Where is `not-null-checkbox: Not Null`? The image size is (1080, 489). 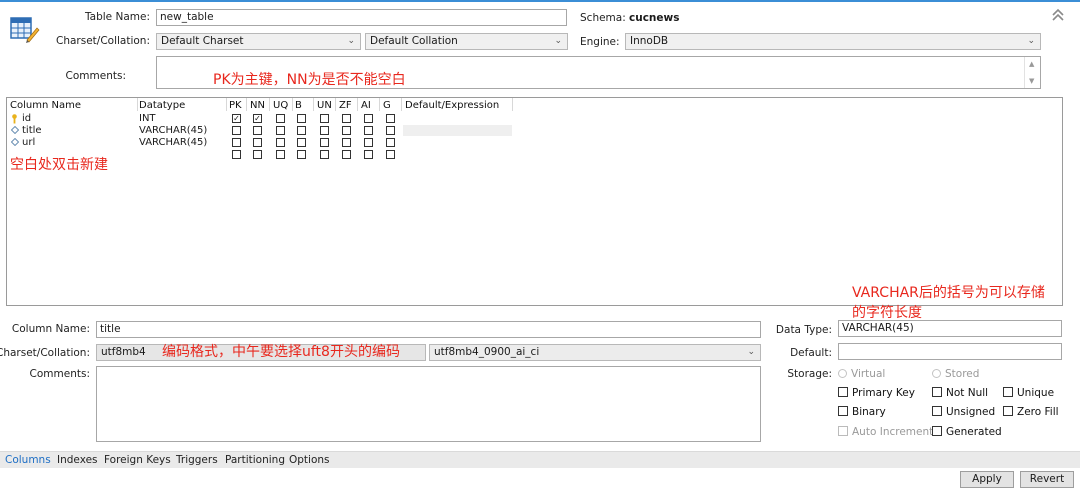
not-null-checkbox: Not Null is located at coordinates (960, 393).